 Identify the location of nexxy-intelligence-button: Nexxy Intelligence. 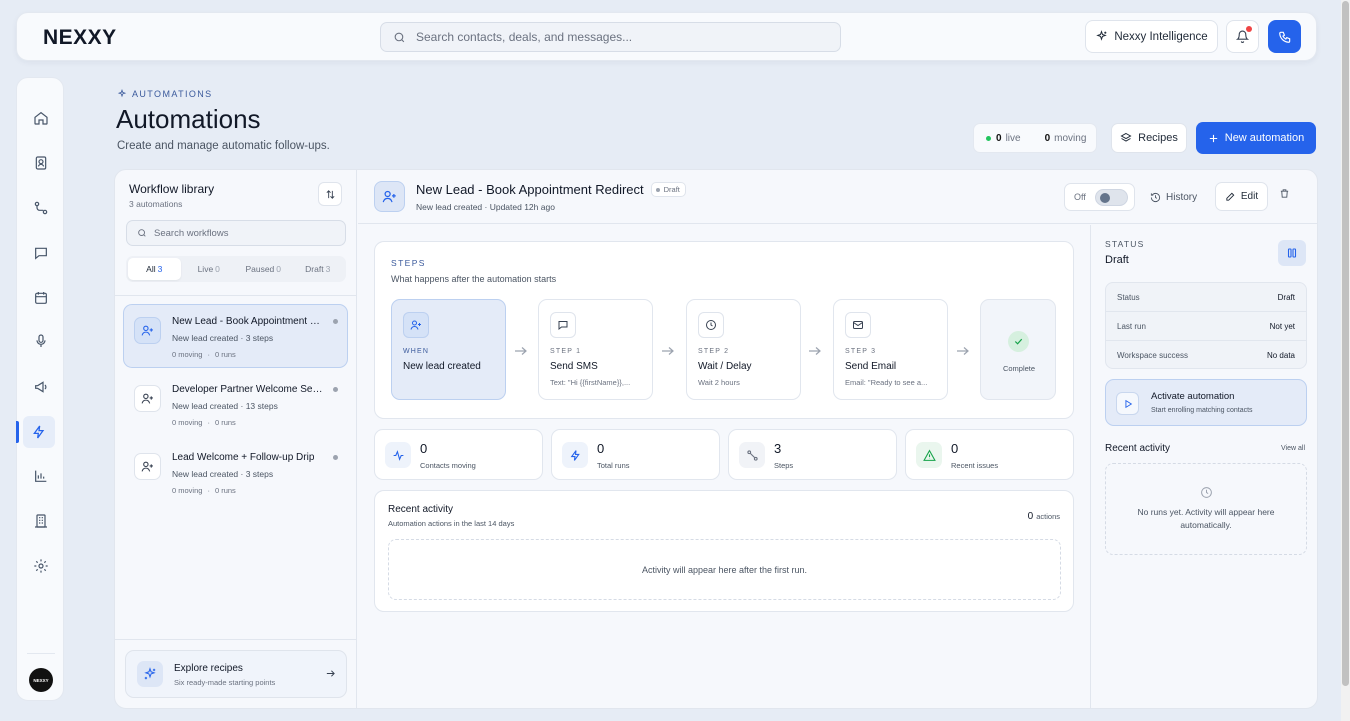
(1151, 36).